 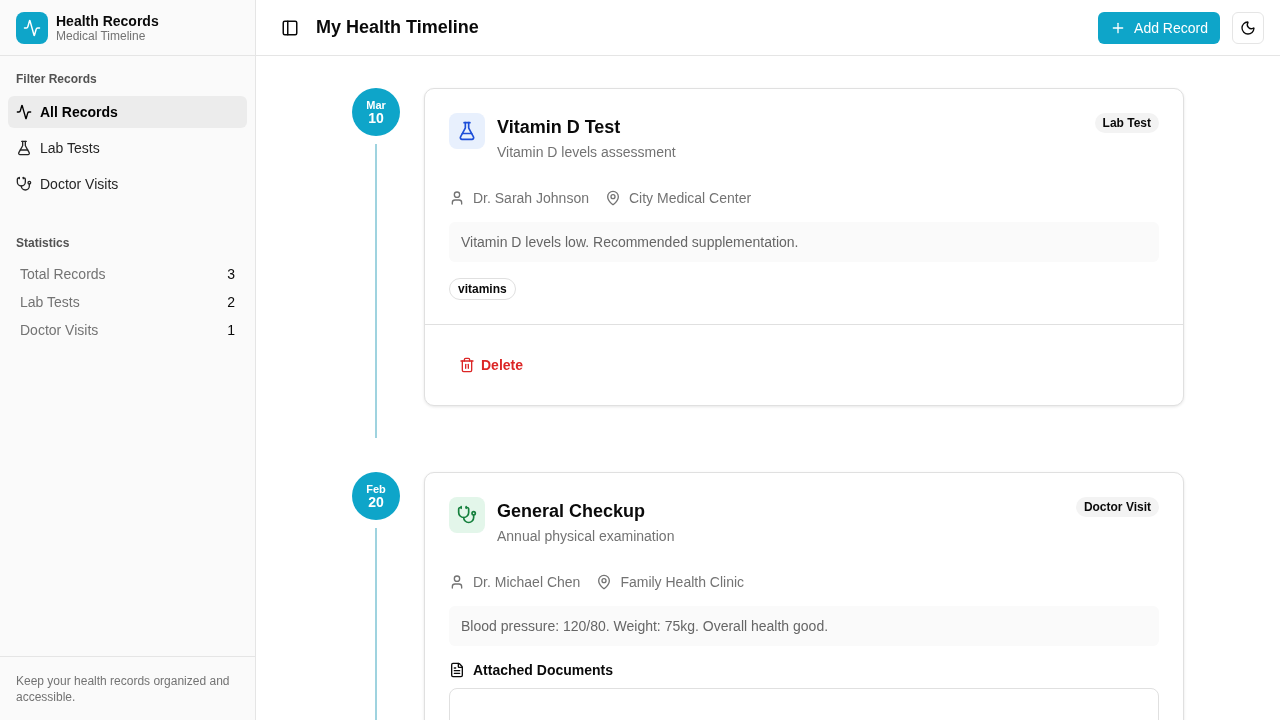 What do you see at coordinates (127, 688) in the screenshot?
I see `sidebar-footer-text: Keep your health records organized and accessible.` at bounding box center [127, 688].